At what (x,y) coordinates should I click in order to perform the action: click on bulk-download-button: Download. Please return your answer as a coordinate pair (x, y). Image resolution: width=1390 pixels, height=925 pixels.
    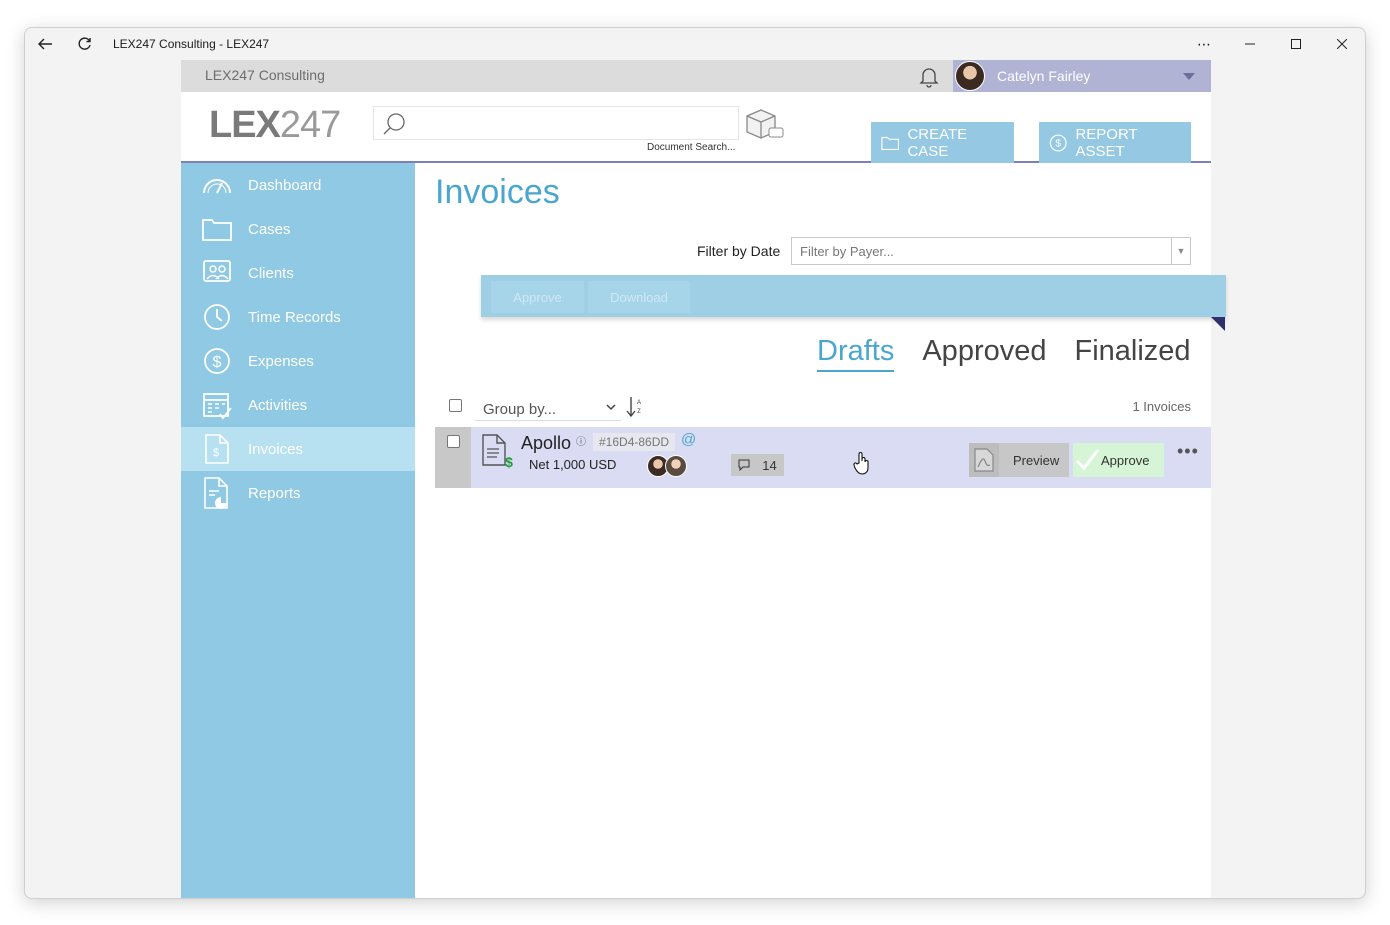
    Looking at the image, I should click on (639, 297).